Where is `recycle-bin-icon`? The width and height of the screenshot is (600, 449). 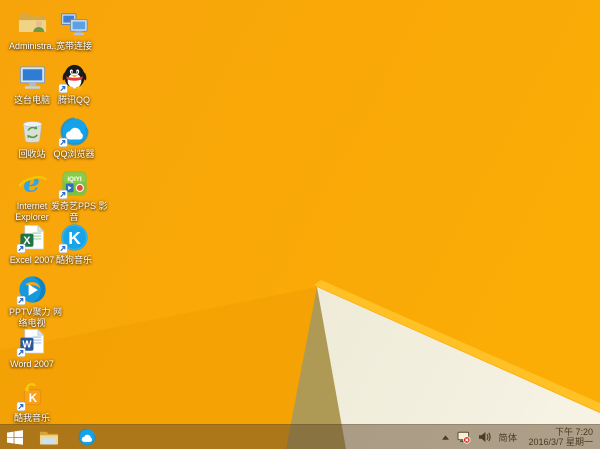
recycle-bin-icon is located at coordinates (32, 131).